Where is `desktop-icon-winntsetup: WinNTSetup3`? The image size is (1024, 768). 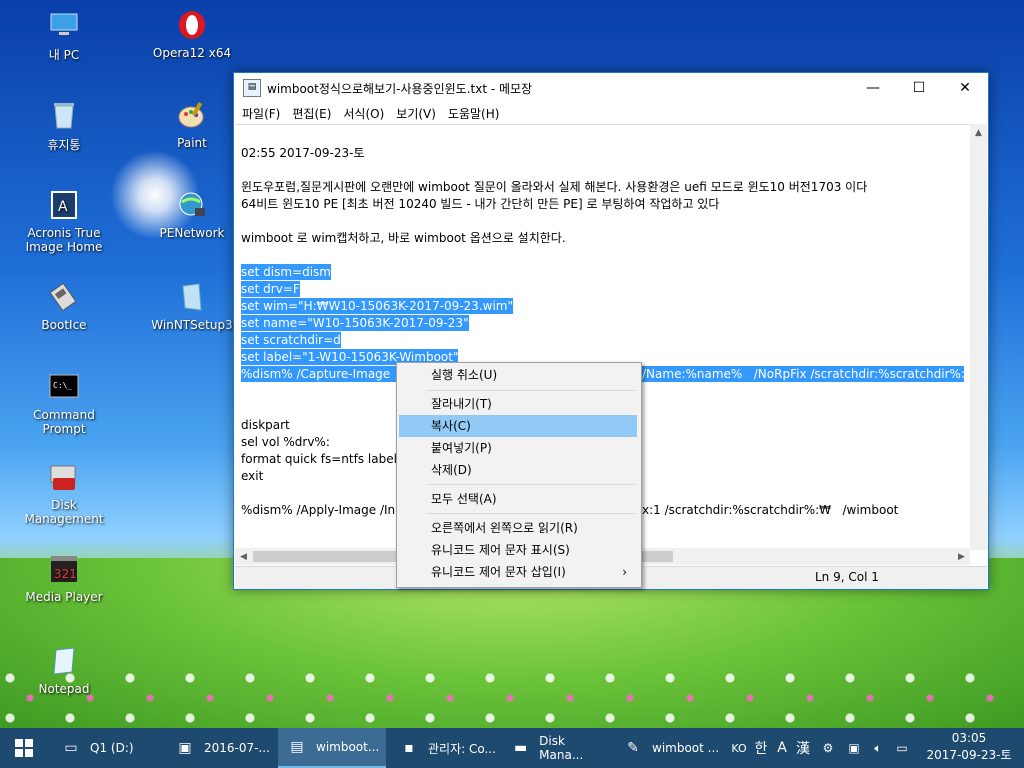
desktop-icon-winntsetup: WinNTSetup3 is located at coordinates (192, 306).